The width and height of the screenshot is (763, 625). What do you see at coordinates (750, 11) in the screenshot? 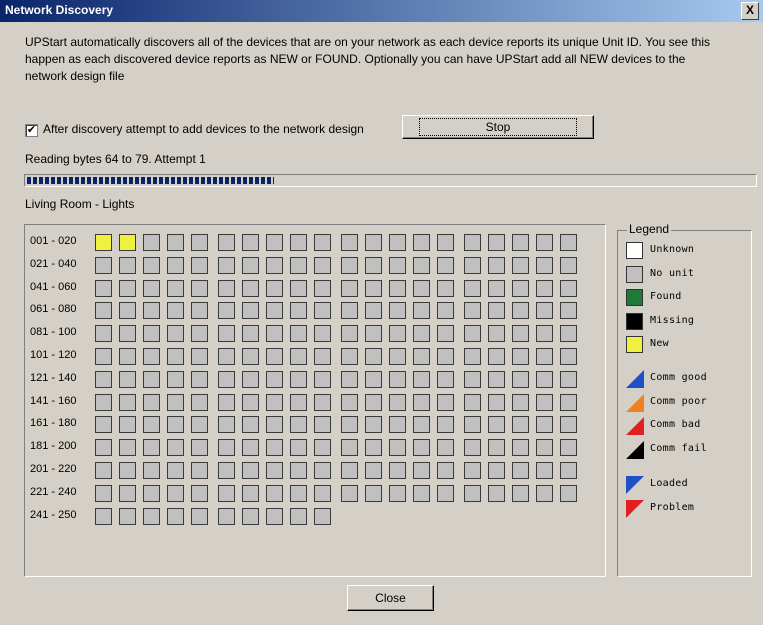
I see `close-window-button: X` at bounding box center [750, 11].